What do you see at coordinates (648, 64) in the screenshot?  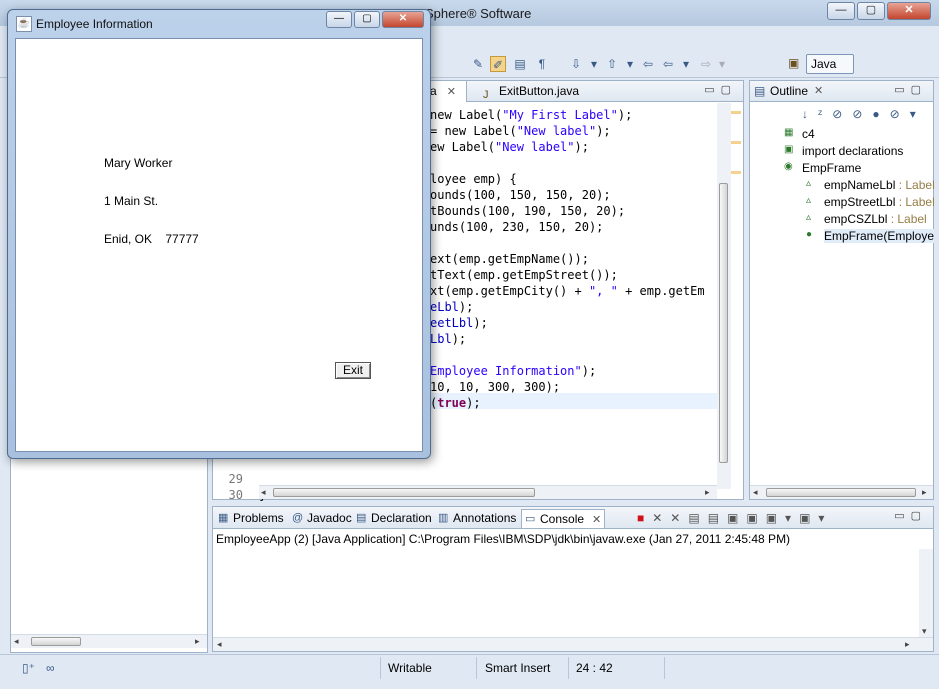 I see `toolbar-last-edit-icon: ⇦` at bounding box center [648, 64].